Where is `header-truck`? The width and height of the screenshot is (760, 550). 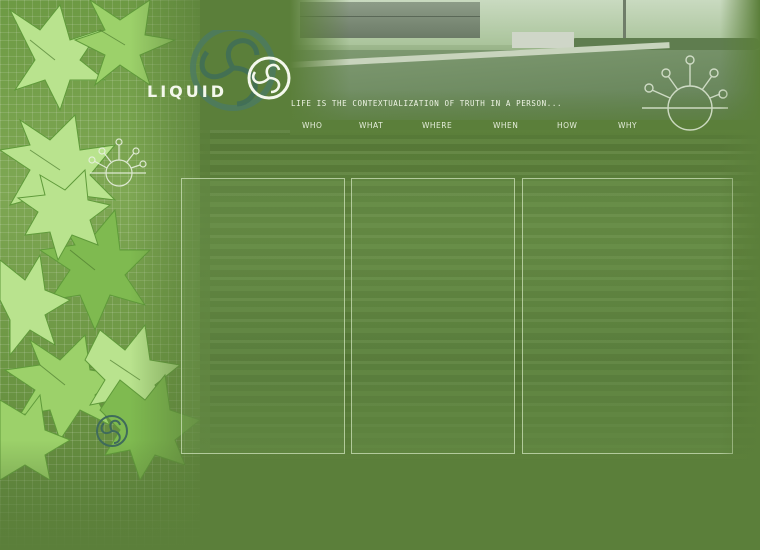
header-truck is located at coordinates (543, 40).